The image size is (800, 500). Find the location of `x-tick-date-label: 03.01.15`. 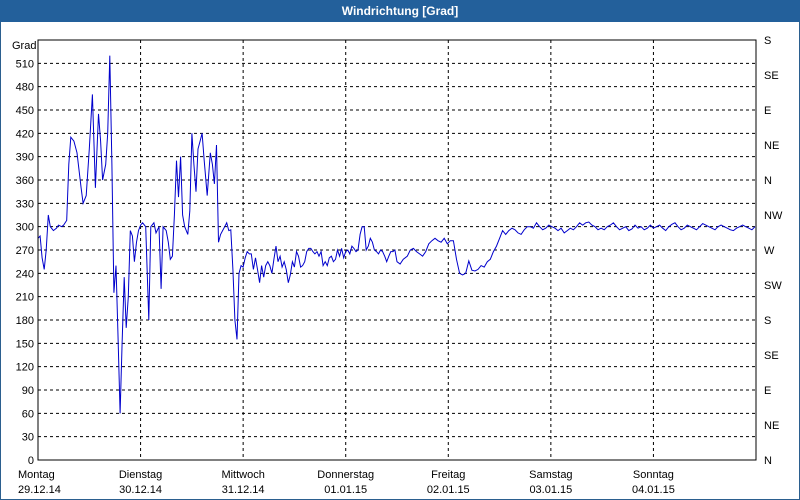

x-tick-date-label: 03.01.15 is located at coordinates (550, 490).